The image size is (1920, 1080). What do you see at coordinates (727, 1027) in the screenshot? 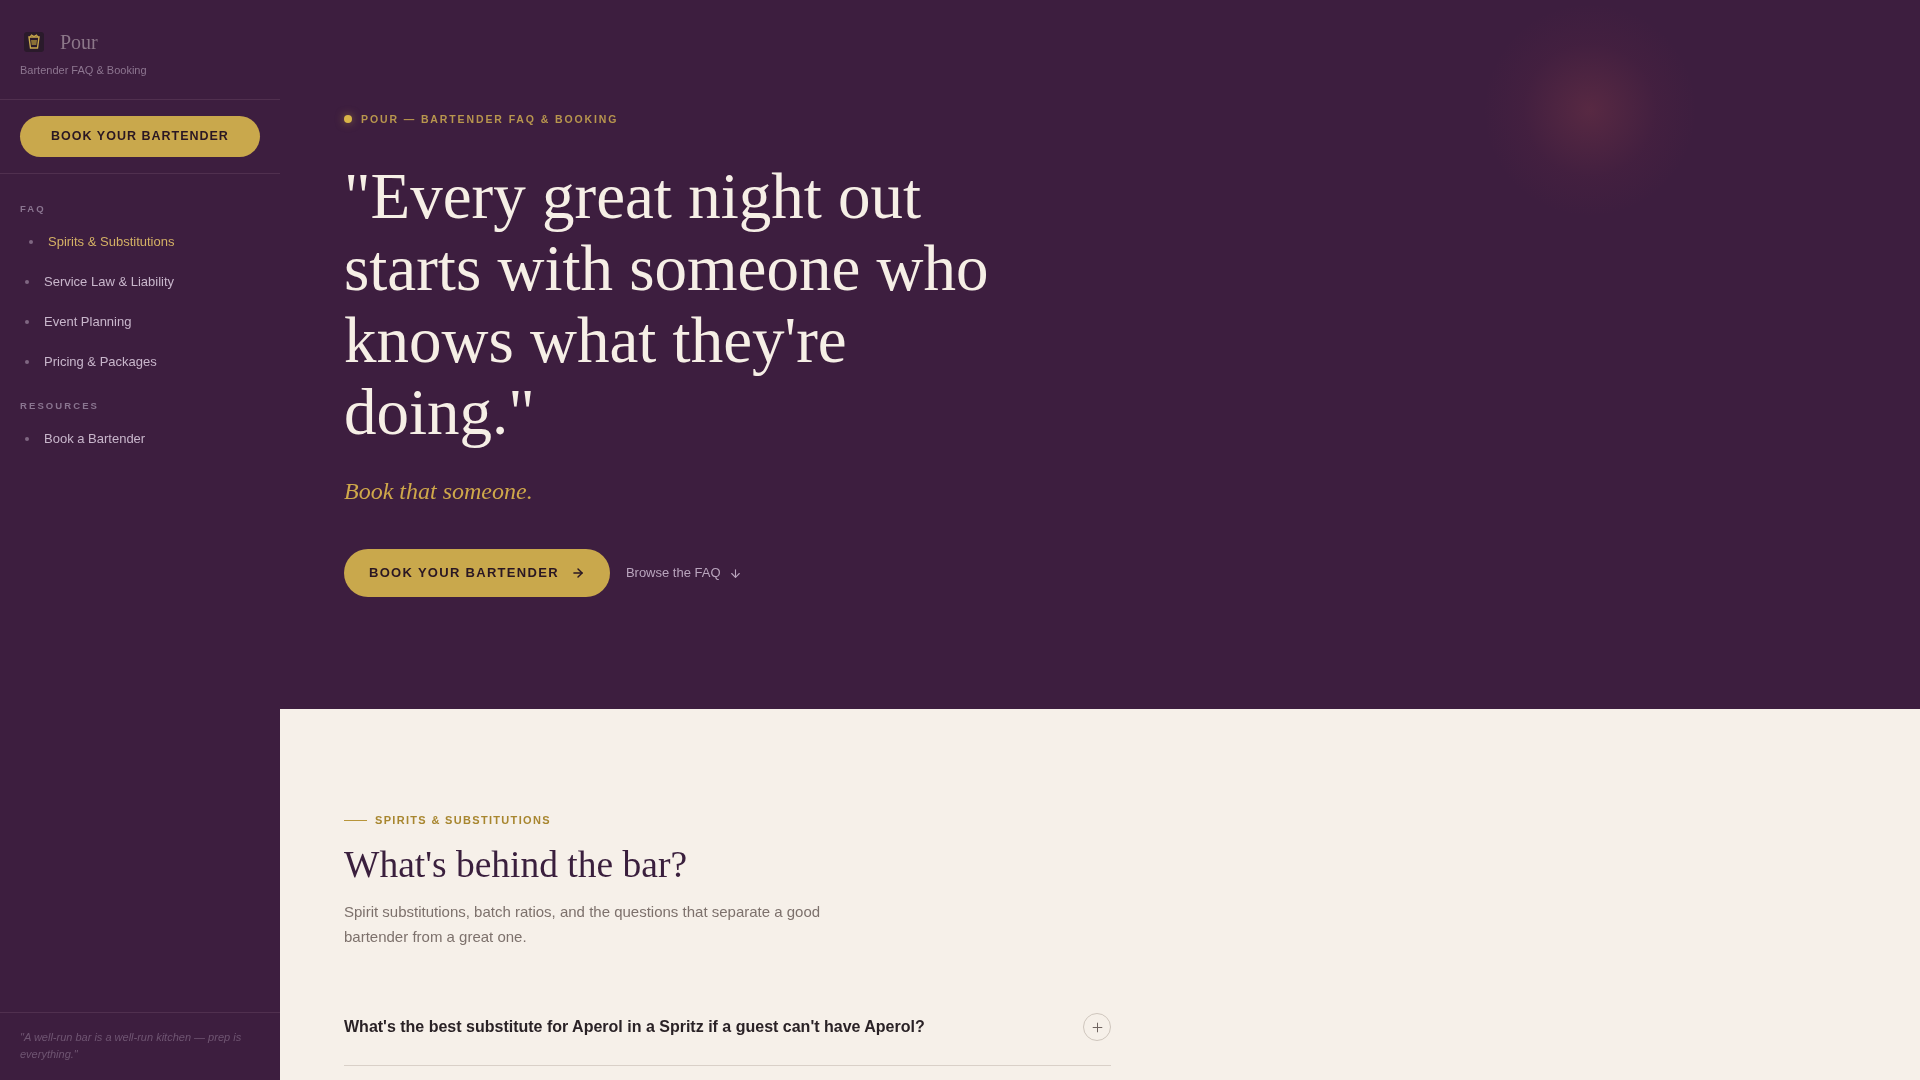
I see `faq-question: What's the best substitute for Aperol in a Spritz if a guest can't have Aperol?` at bounding box center [727, 1027].